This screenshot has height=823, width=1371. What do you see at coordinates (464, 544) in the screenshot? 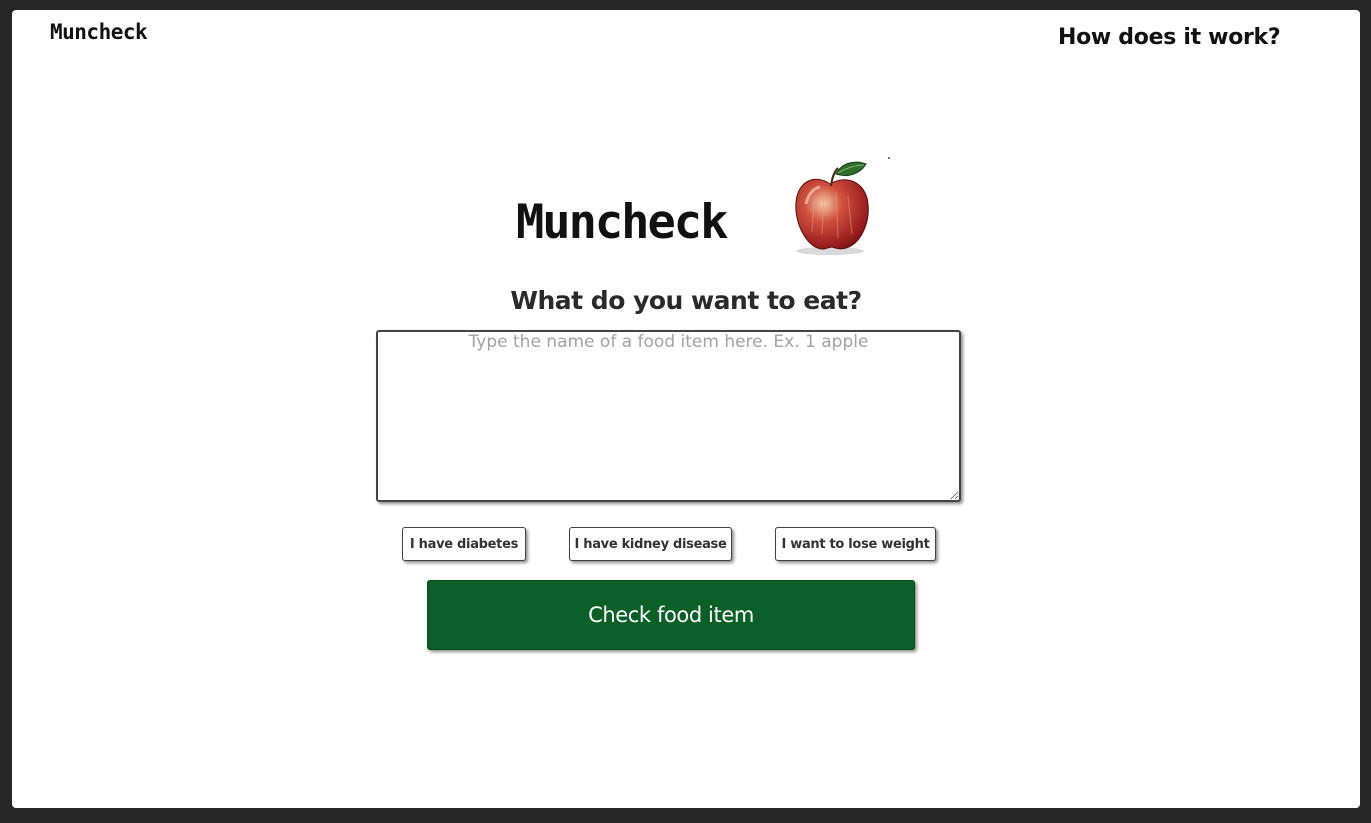
I see `diabetes-option-button: I have diabetes` at bounding box center [464, 544].